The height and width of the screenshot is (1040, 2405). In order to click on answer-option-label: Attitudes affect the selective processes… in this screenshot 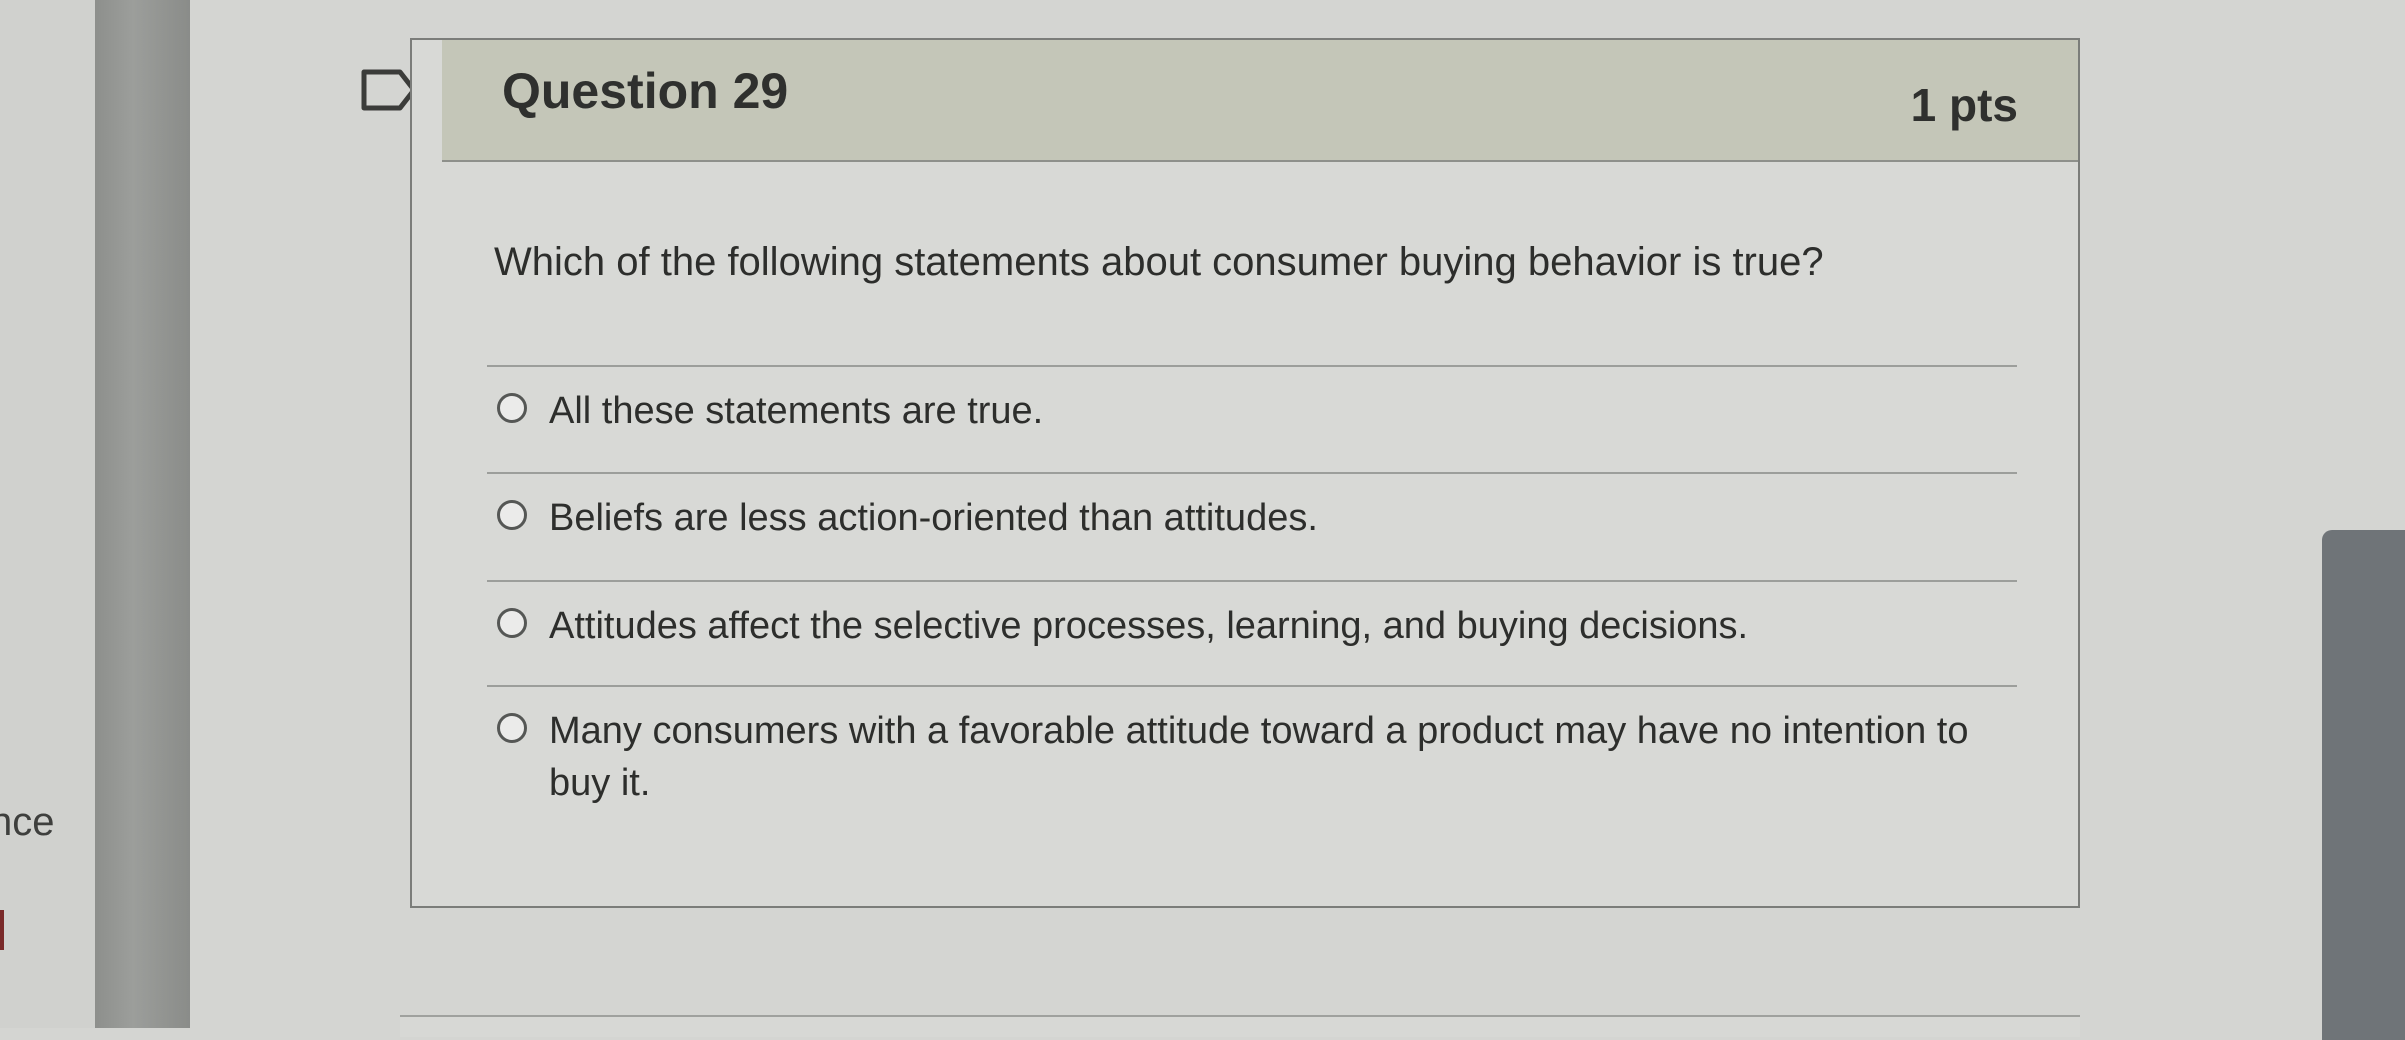, I will do `click(1148, 626)`.